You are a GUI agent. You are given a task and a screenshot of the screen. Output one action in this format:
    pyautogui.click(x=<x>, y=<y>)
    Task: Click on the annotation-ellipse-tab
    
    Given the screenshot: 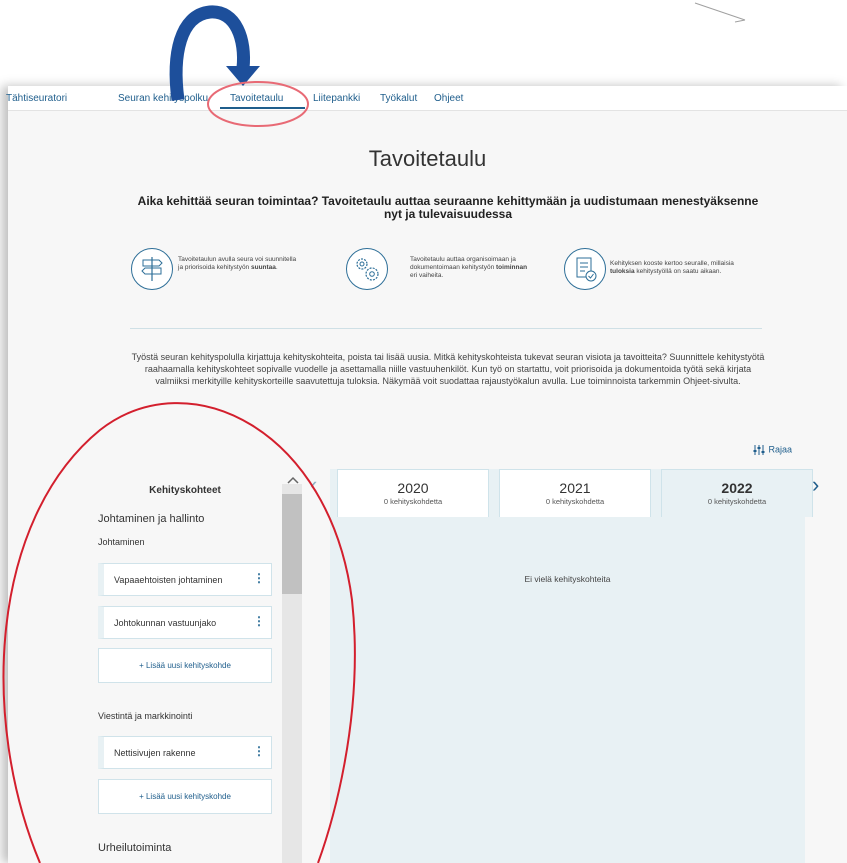 What is the action you would take?
    pyautogui.click(x=258, y=104)
    